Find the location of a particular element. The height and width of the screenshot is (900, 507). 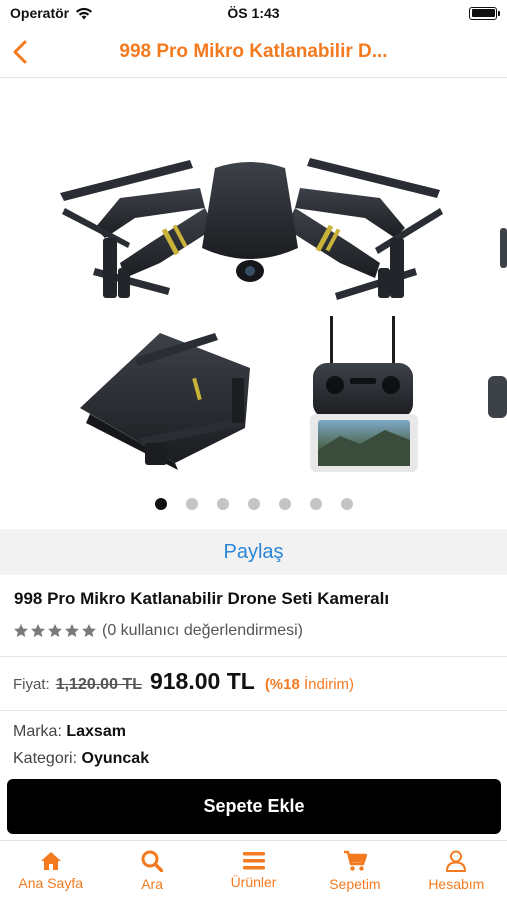

add-to-cart-button: Sepete Ekle is located at coordinates (254, 806).